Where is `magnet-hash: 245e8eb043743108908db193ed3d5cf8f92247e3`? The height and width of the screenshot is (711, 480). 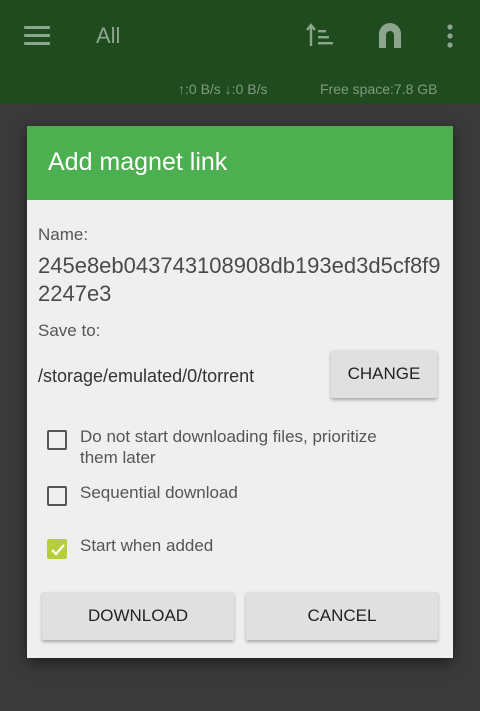
magnet-hash: 245e8eb043743108908db193ed3d5cf8f92247e3 is located at coordinates (239, 279).